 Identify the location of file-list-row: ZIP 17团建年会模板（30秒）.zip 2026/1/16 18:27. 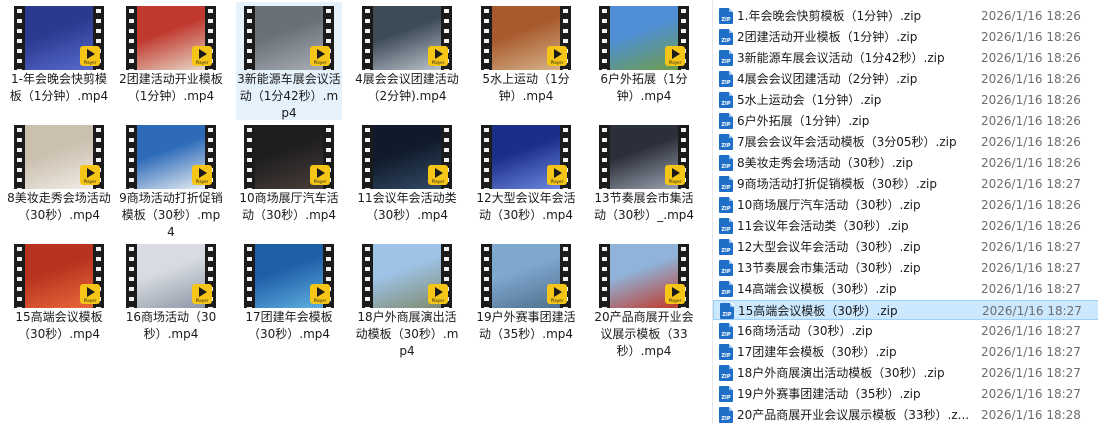
(905, 352).